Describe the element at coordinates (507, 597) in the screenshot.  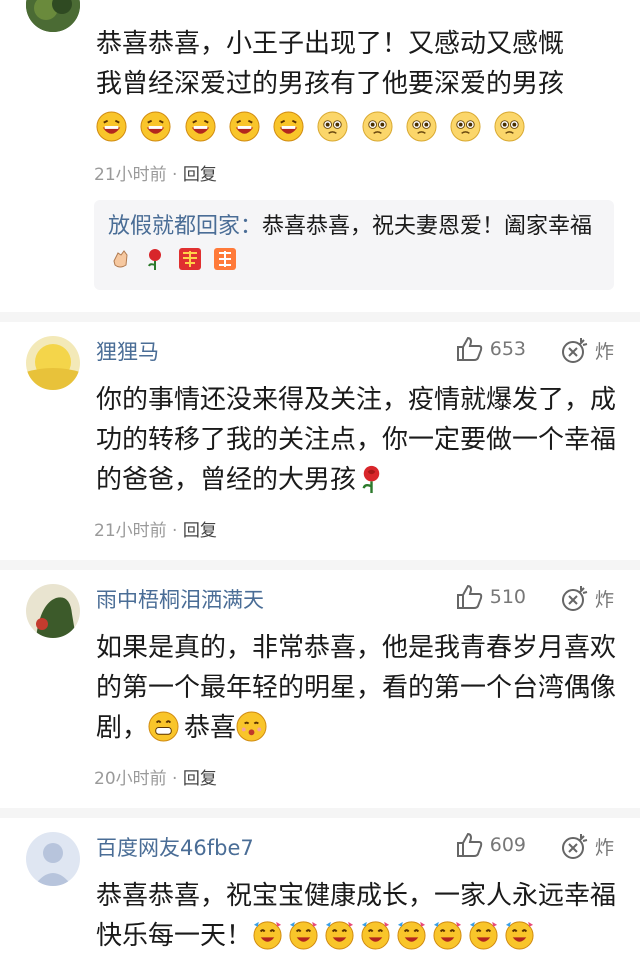
I see `like-count: 510` at that location.